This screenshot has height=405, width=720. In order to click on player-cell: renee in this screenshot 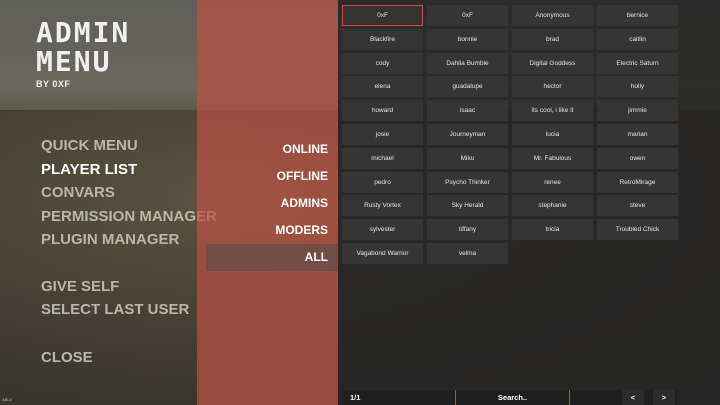, I will do `click(552, 182)`.